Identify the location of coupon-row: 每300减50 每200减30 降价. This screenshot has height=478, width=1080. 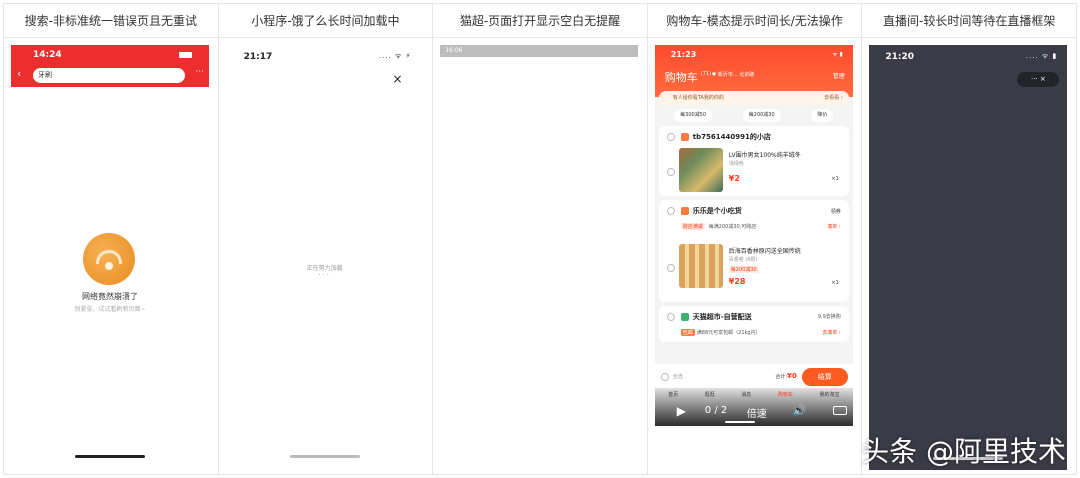
(754, 115).